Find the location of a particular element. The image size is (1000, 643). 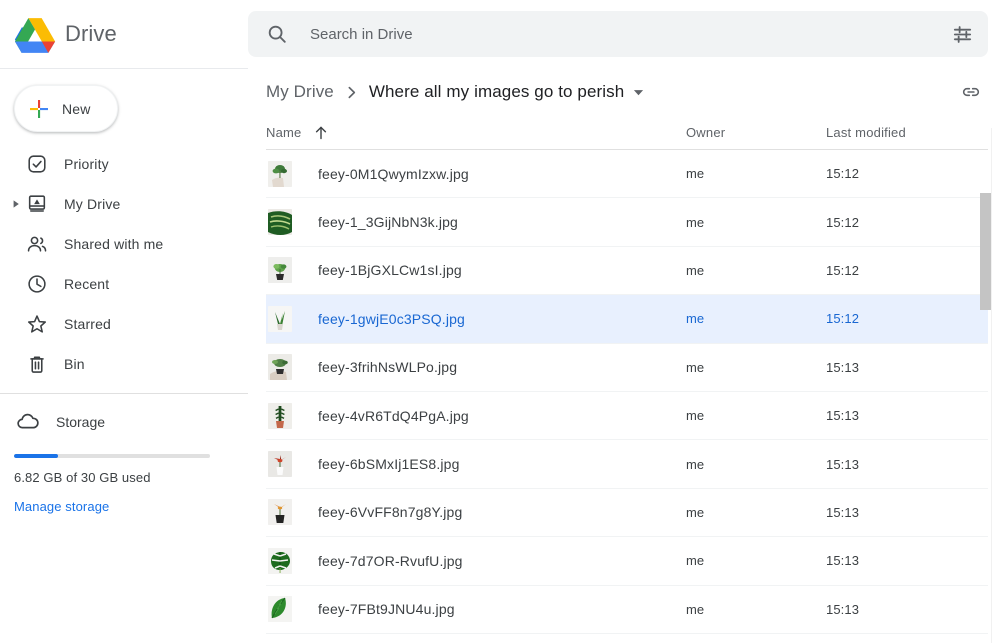

table-row: feey-1BjGXLCw1sI.jpg me 15:12 is located at coordinates (627, 271).